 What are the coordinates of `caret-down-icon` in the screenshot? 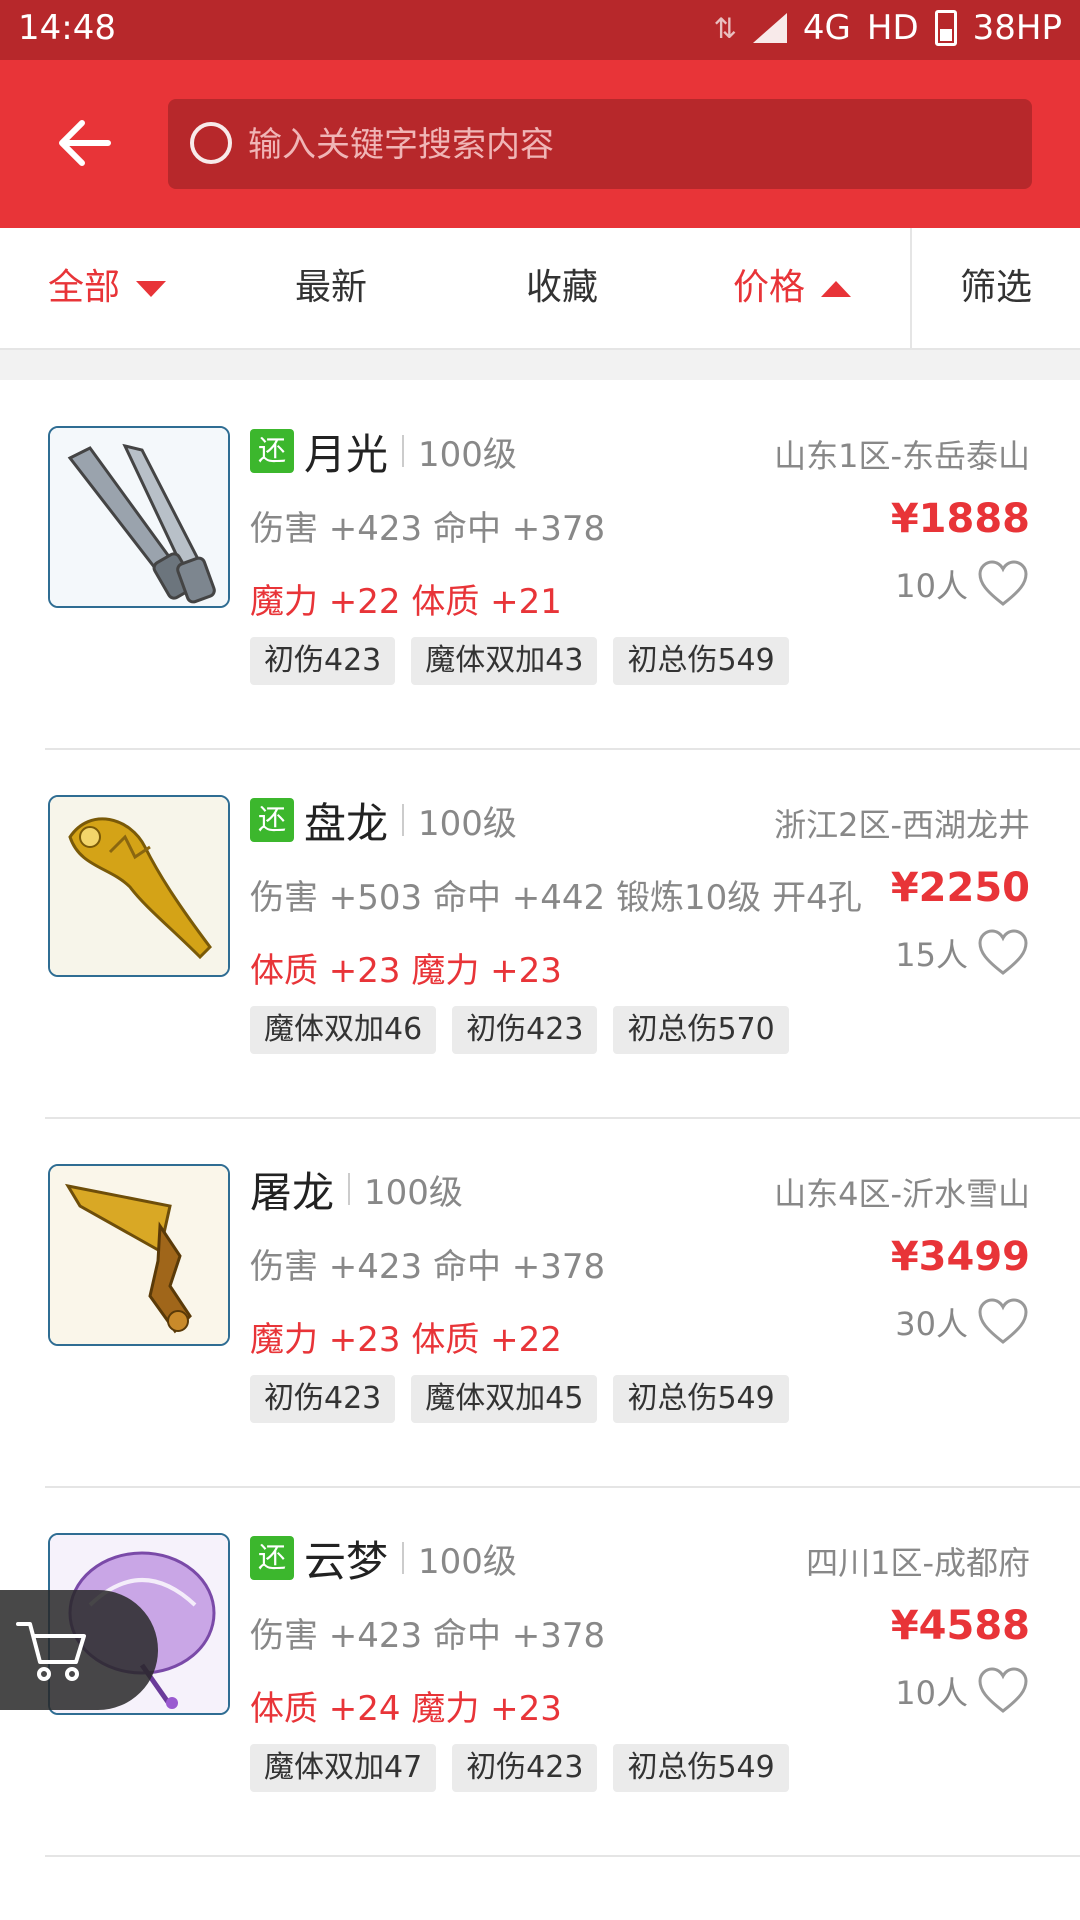 It's located at (151, 289).